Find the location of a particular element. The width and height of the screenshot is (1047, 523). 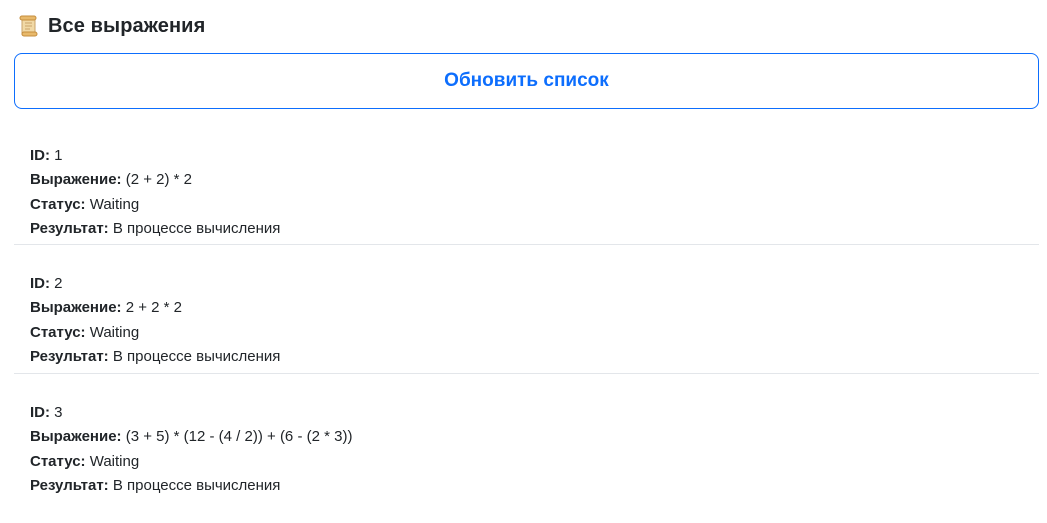

page-title: Все выражения is located at coordinates (127, 25).